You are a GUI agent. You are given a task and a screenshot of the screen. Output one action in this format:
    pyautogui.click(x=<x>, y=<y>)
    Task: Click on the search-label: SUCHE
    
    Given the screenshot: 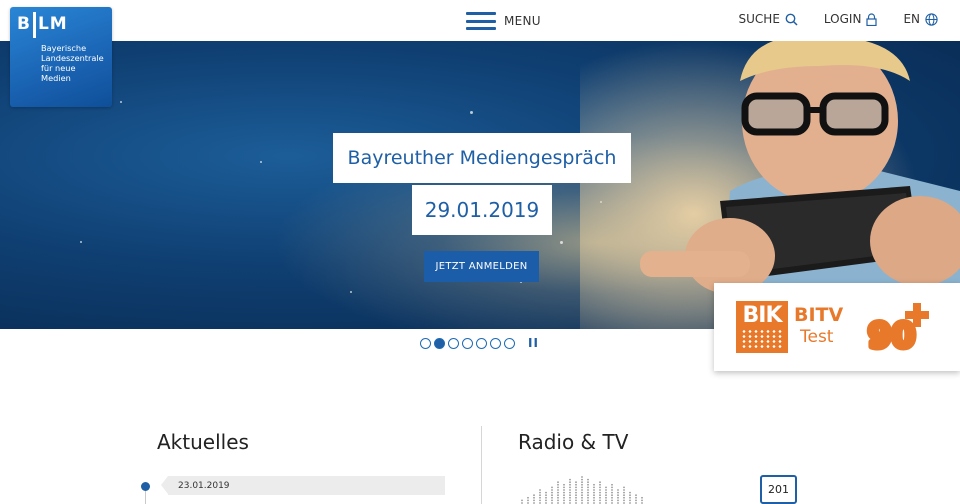 What is the action you would take?
    pyautogui.click(x=759, y=19)
    